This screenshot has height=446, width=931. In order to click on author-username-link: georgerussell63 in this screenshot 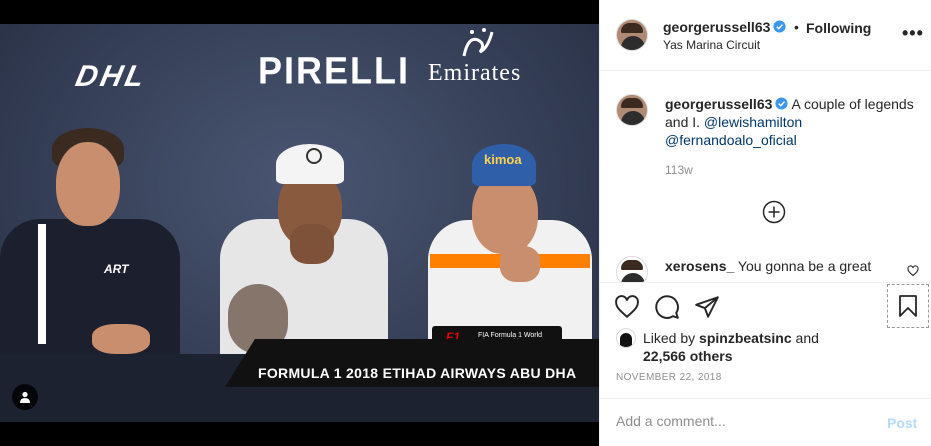, I will do `click(724, 28)`.